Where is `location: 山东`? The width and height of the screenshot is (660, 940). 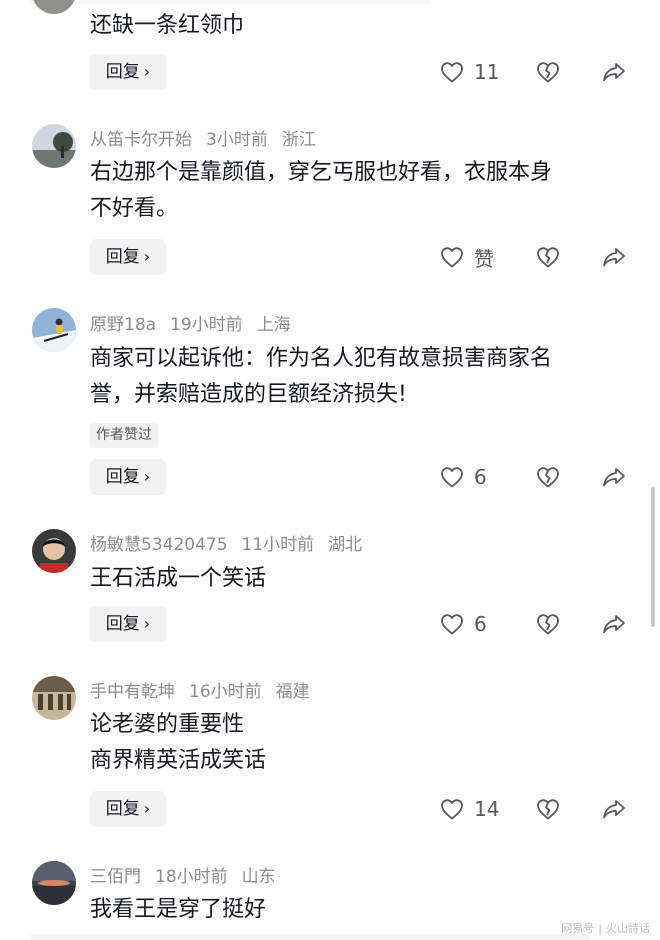
location: 山东 is located at coordinates (258, 877).